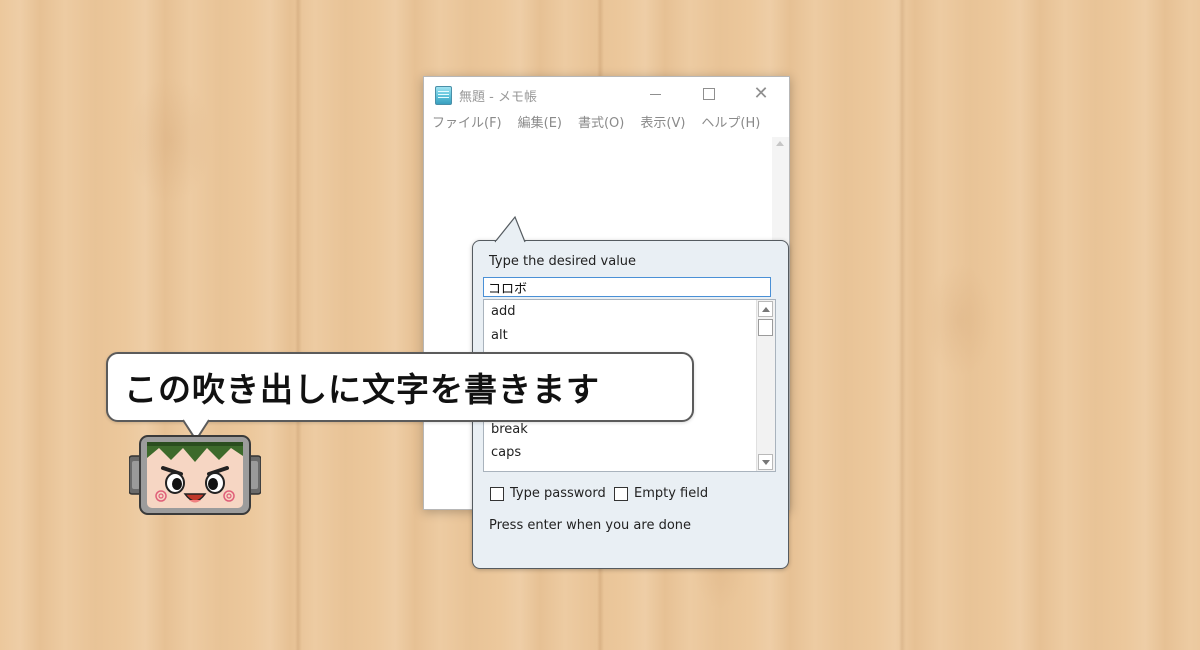 The width and height of the screenshot is (1200, 650). Describe the element at coordinates (558, 493) in the screenshot. I see `checkbox-label: Type password` at that location.